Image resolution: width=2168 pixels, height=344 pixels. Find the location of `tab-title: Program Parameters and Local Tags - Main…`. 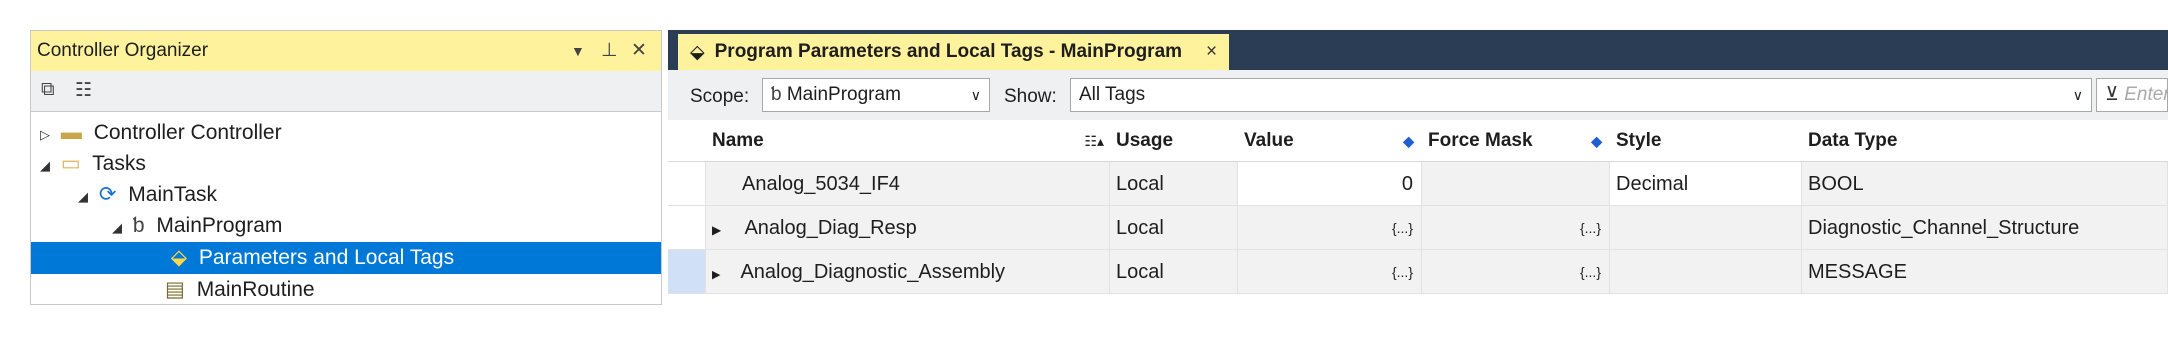

tab-title: Program Parameters and Local Tags - Main… is located at coordinates (948, 51).